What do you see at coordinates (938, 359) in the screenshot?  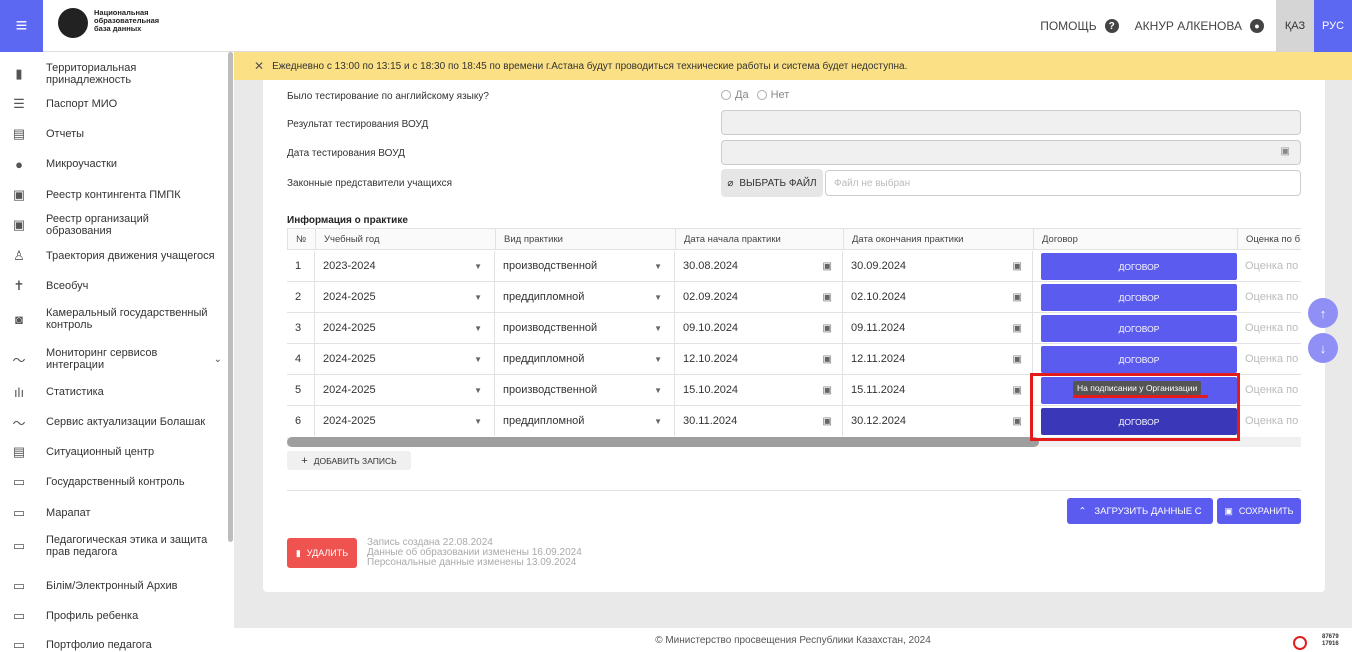 I see `end-date-input: 12.11.2024 ▣` at bounding box center [938, 359].